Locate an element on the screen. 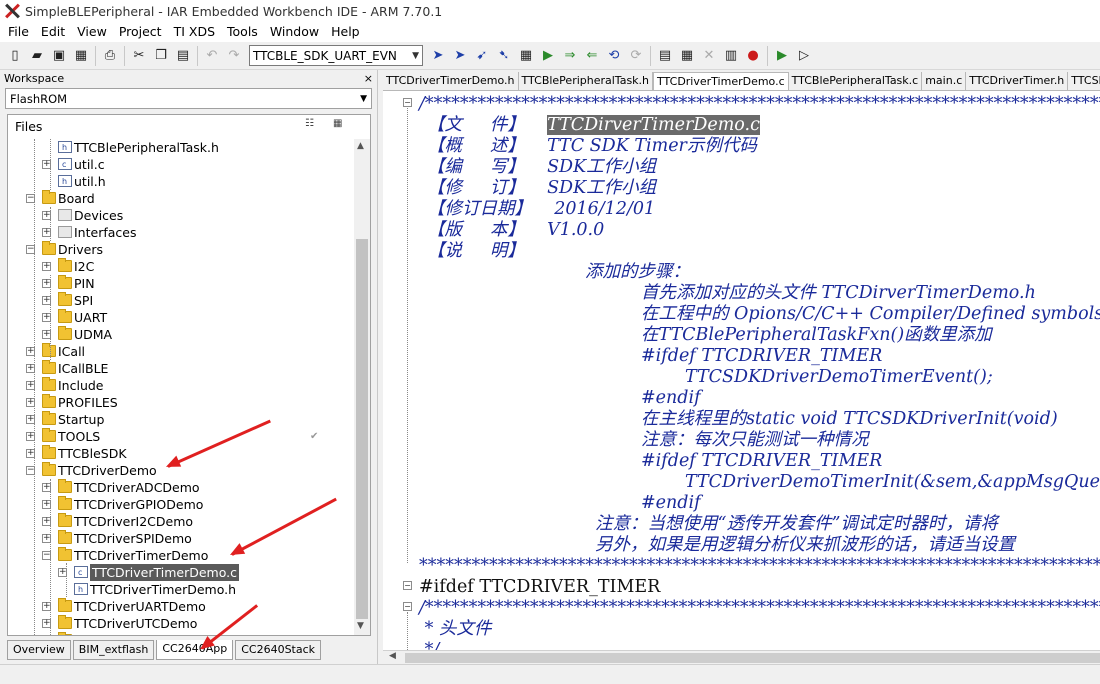 Image resolution: width=1100 pixels, height=684 pixels. fold-guide is located at coordinates (407, 335).